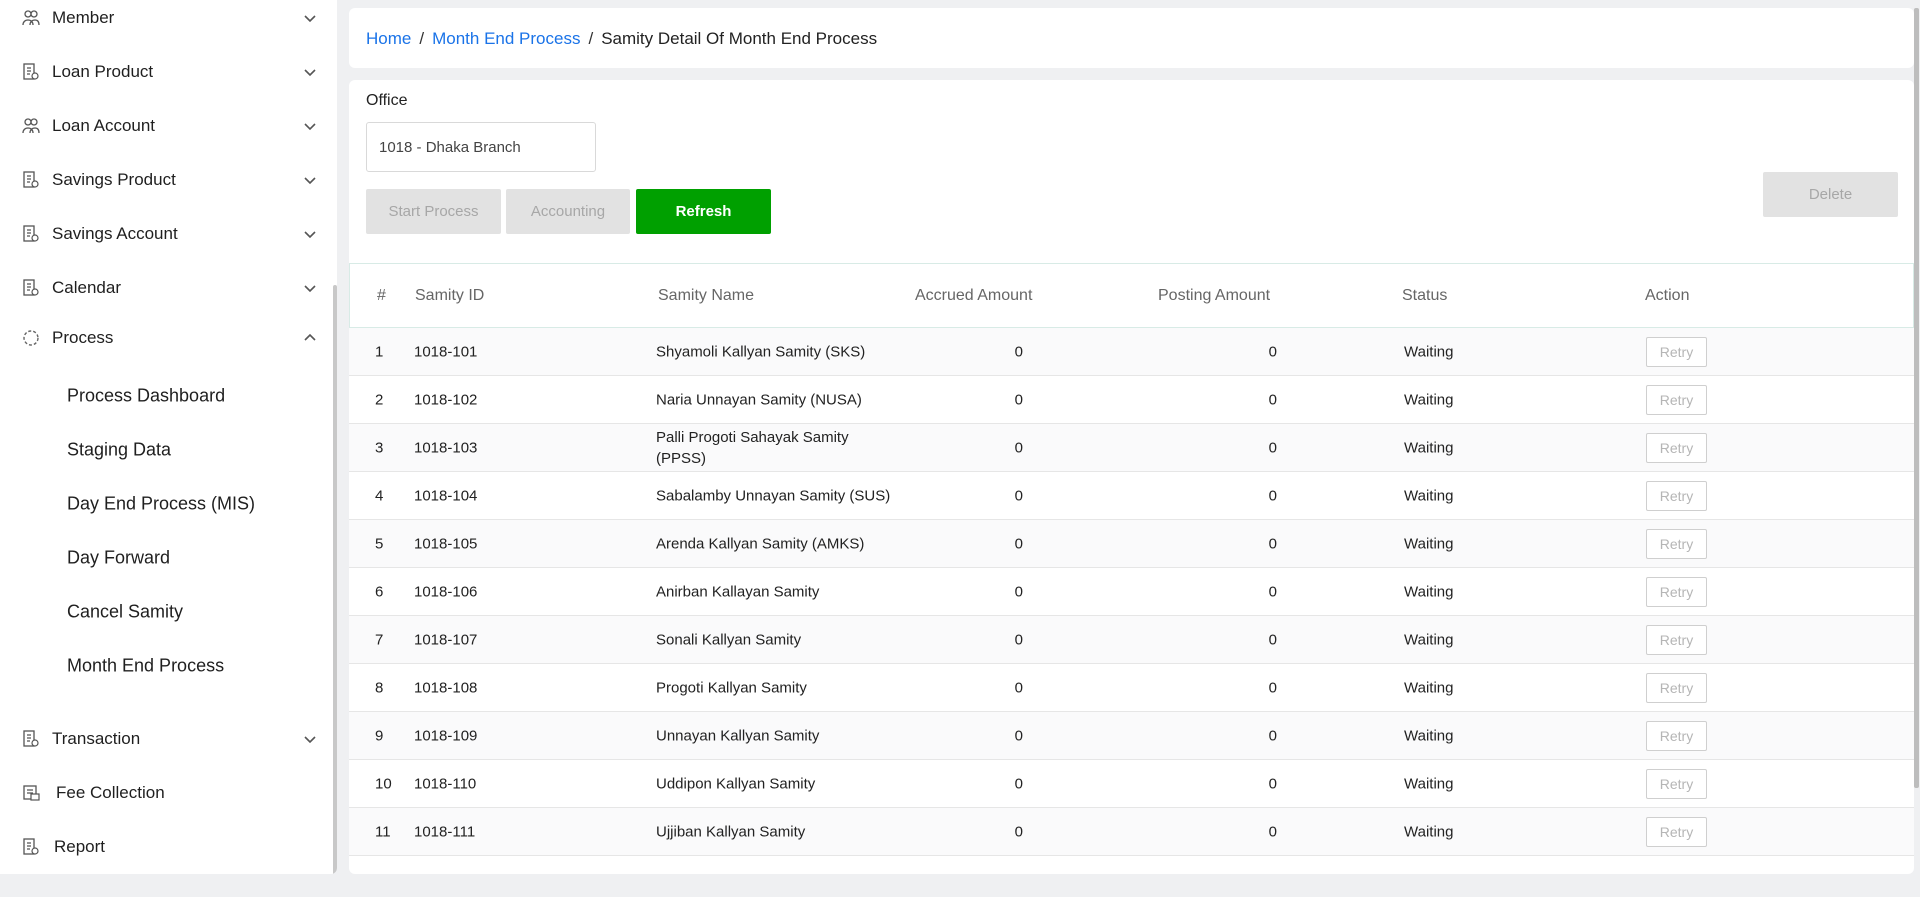 The image size is (1920, 897). What do you see at coordinates (119, 449) in the screenshot?
I see `sidebar-subitem-label: Staging Data` at bounding box center [119, 449].